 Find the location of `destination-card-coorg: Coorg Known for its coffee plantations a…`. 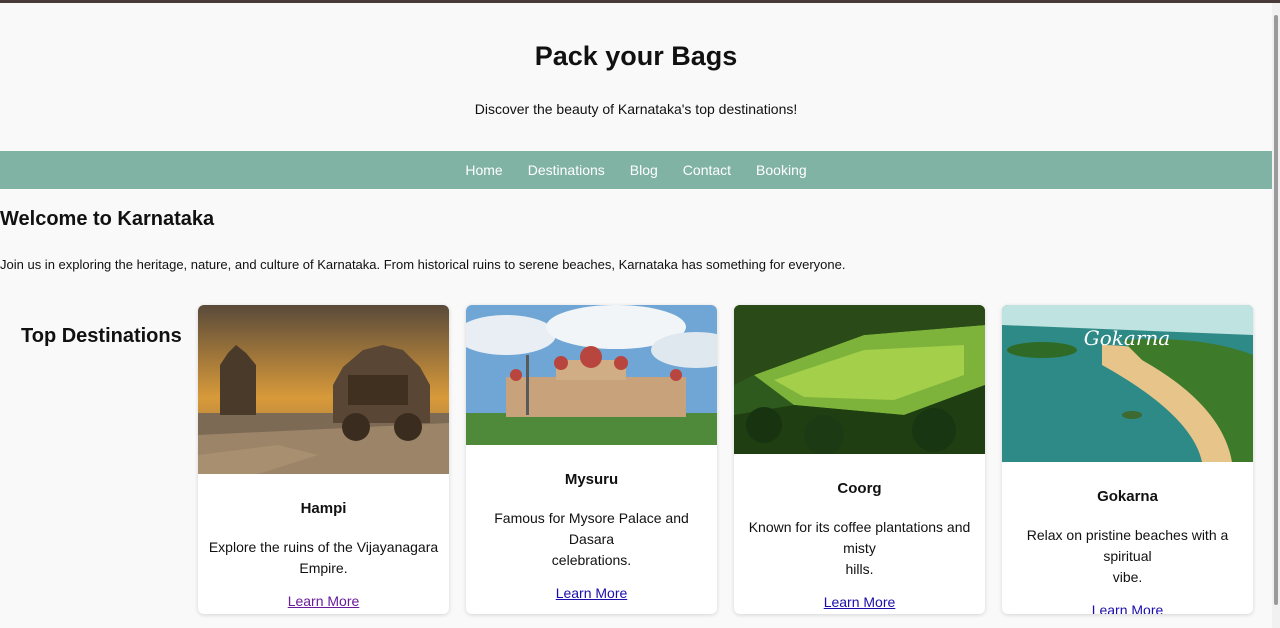

destination-card-coorg: Coorg Known for its coffee plantations a… is located at coordinates (859, 459).